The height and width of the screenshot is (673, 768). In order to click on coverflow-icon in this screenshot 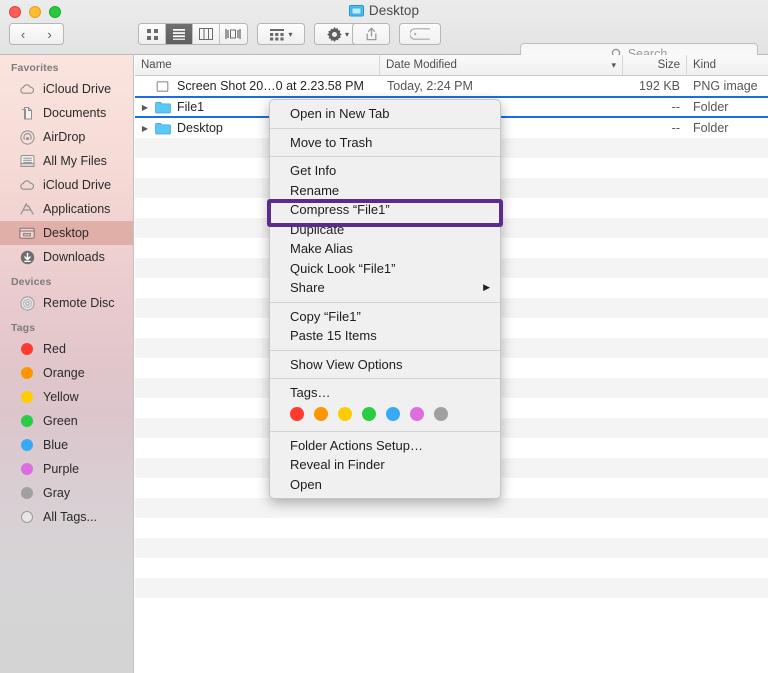, I will do `click(233, 34)`.